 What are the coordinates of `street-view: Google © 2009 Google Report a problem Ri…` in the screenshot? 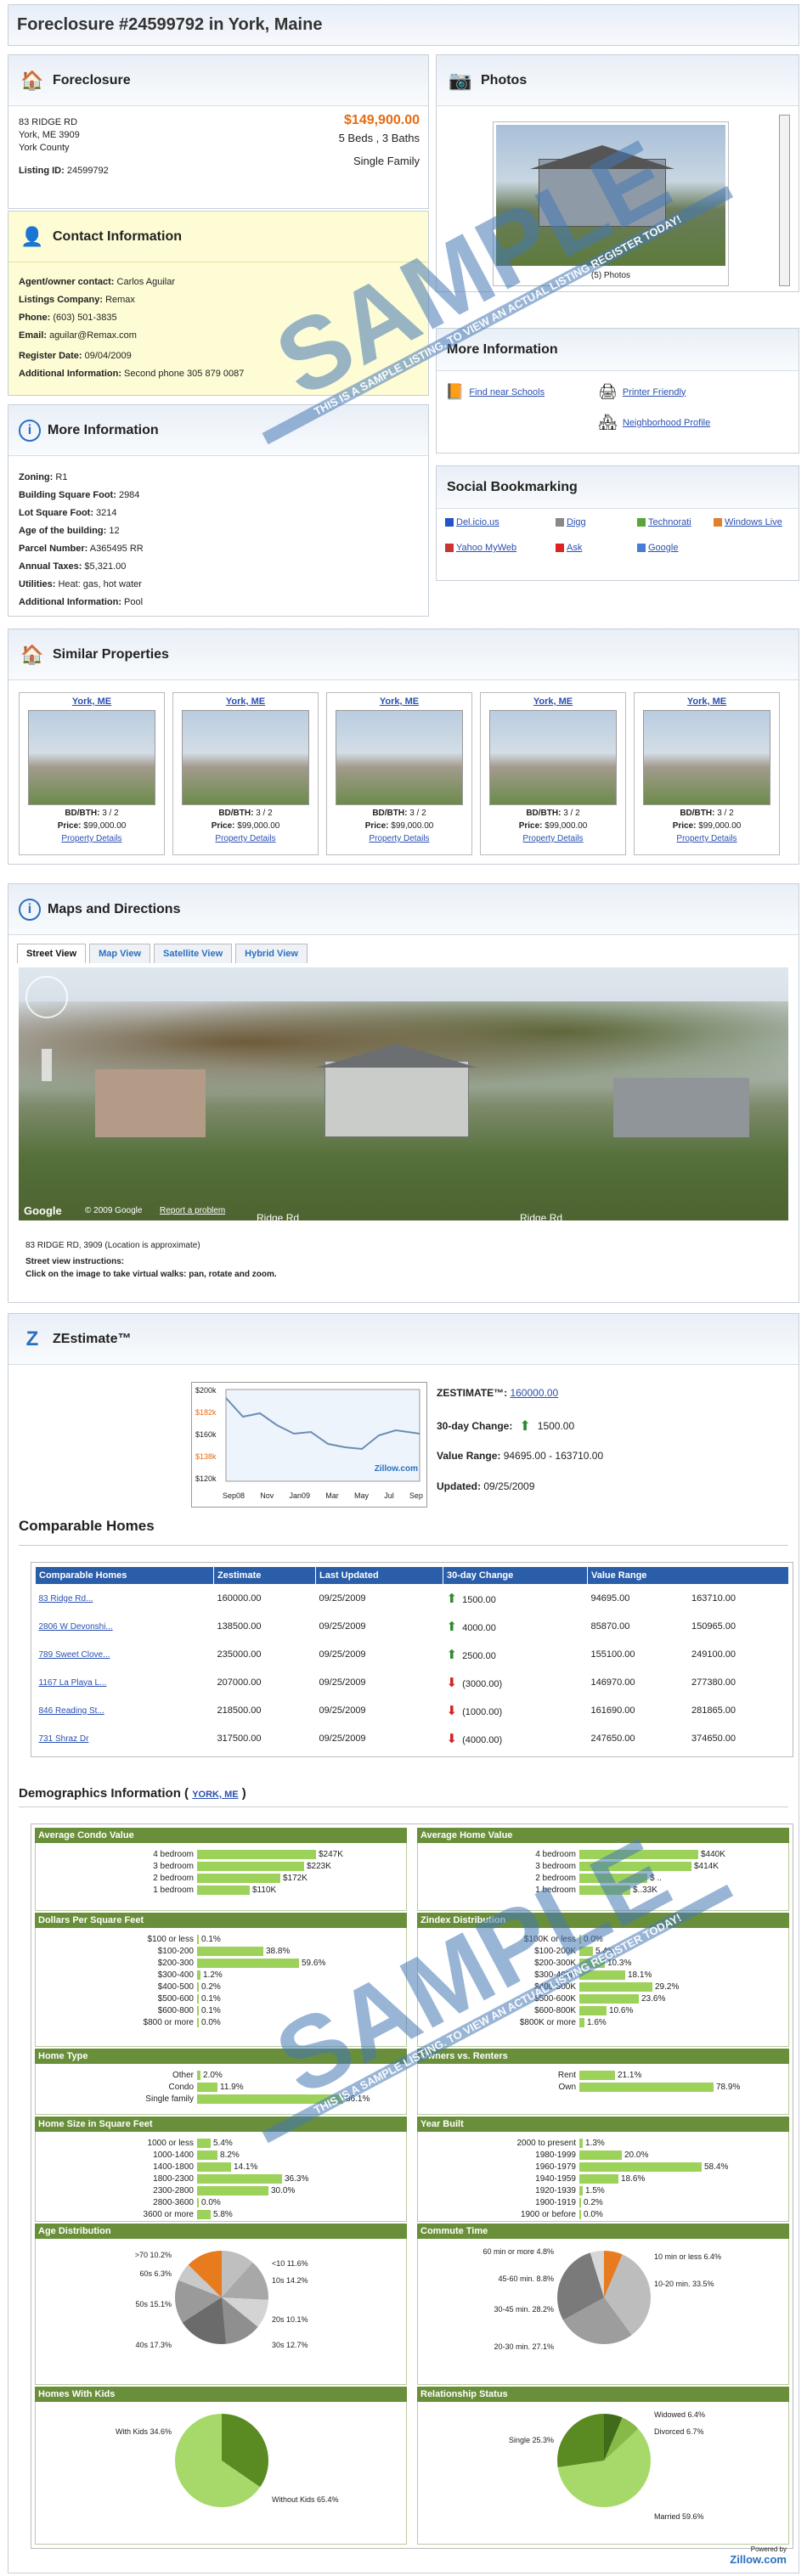 It's located at (403, 1093).